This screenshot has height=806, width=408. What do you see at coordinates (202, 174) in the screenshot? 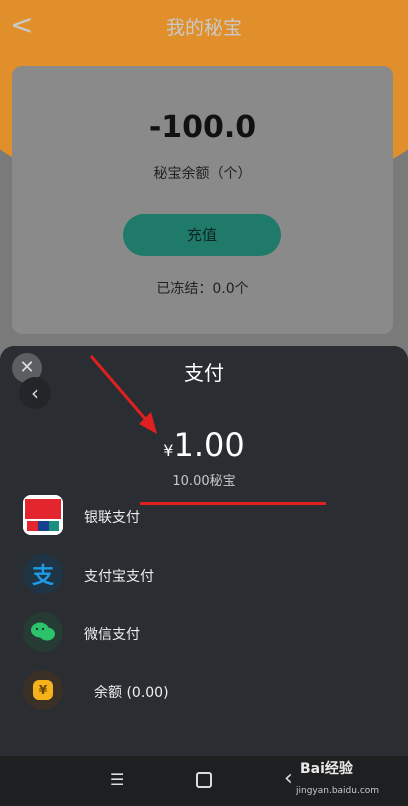
I see `balance-label: 秘宝余额（个）` at bounding box center [202, 174].